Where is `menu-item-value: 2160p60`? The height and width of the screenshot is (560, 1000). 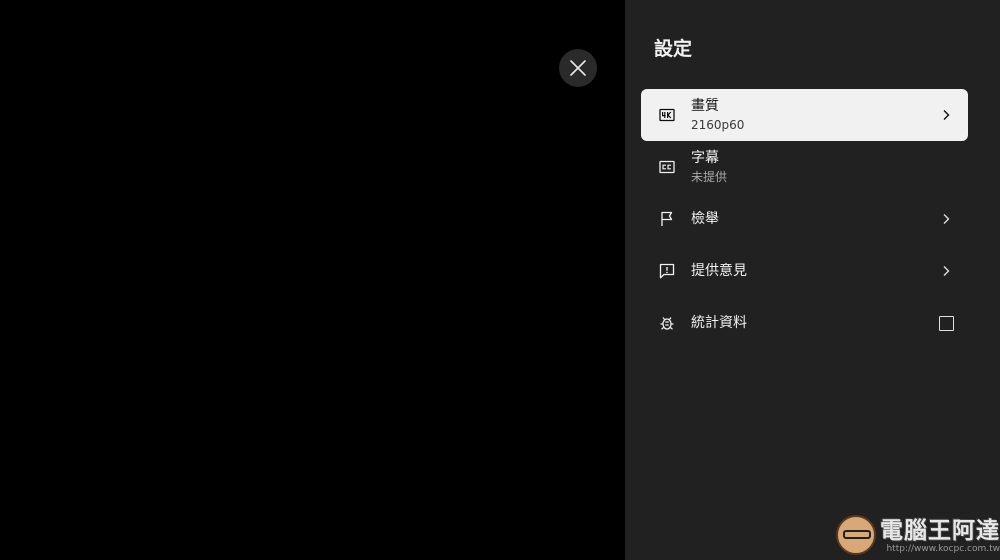
menu-item-value: 2160p60 is located at coordinates (718, 124).